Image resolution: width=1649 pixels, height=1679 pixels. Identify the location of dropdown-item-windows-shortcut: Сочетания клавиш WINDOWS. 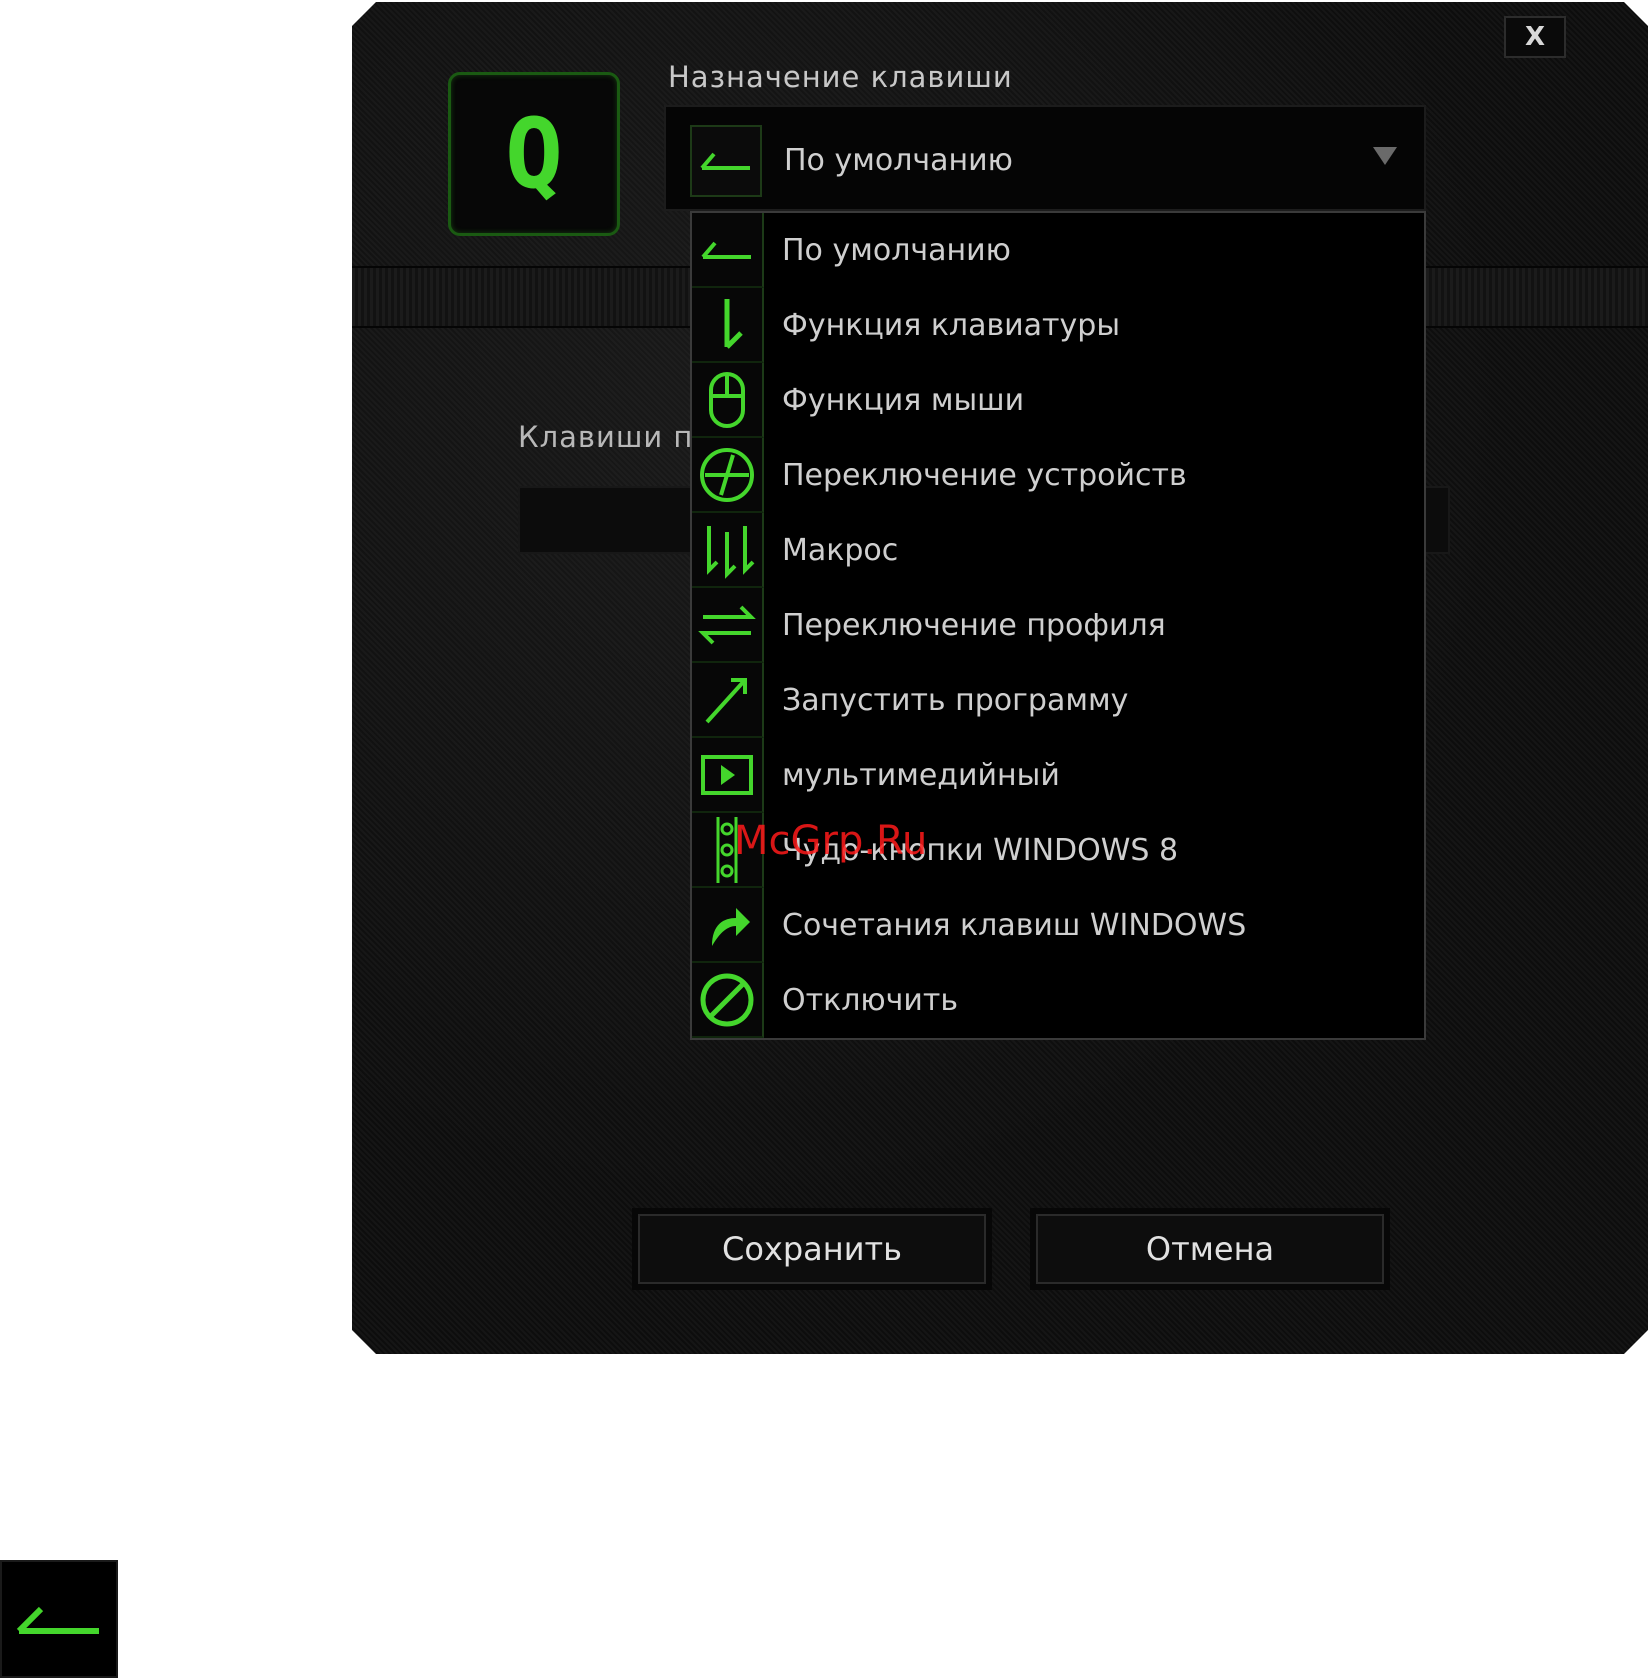
(1058, 925).